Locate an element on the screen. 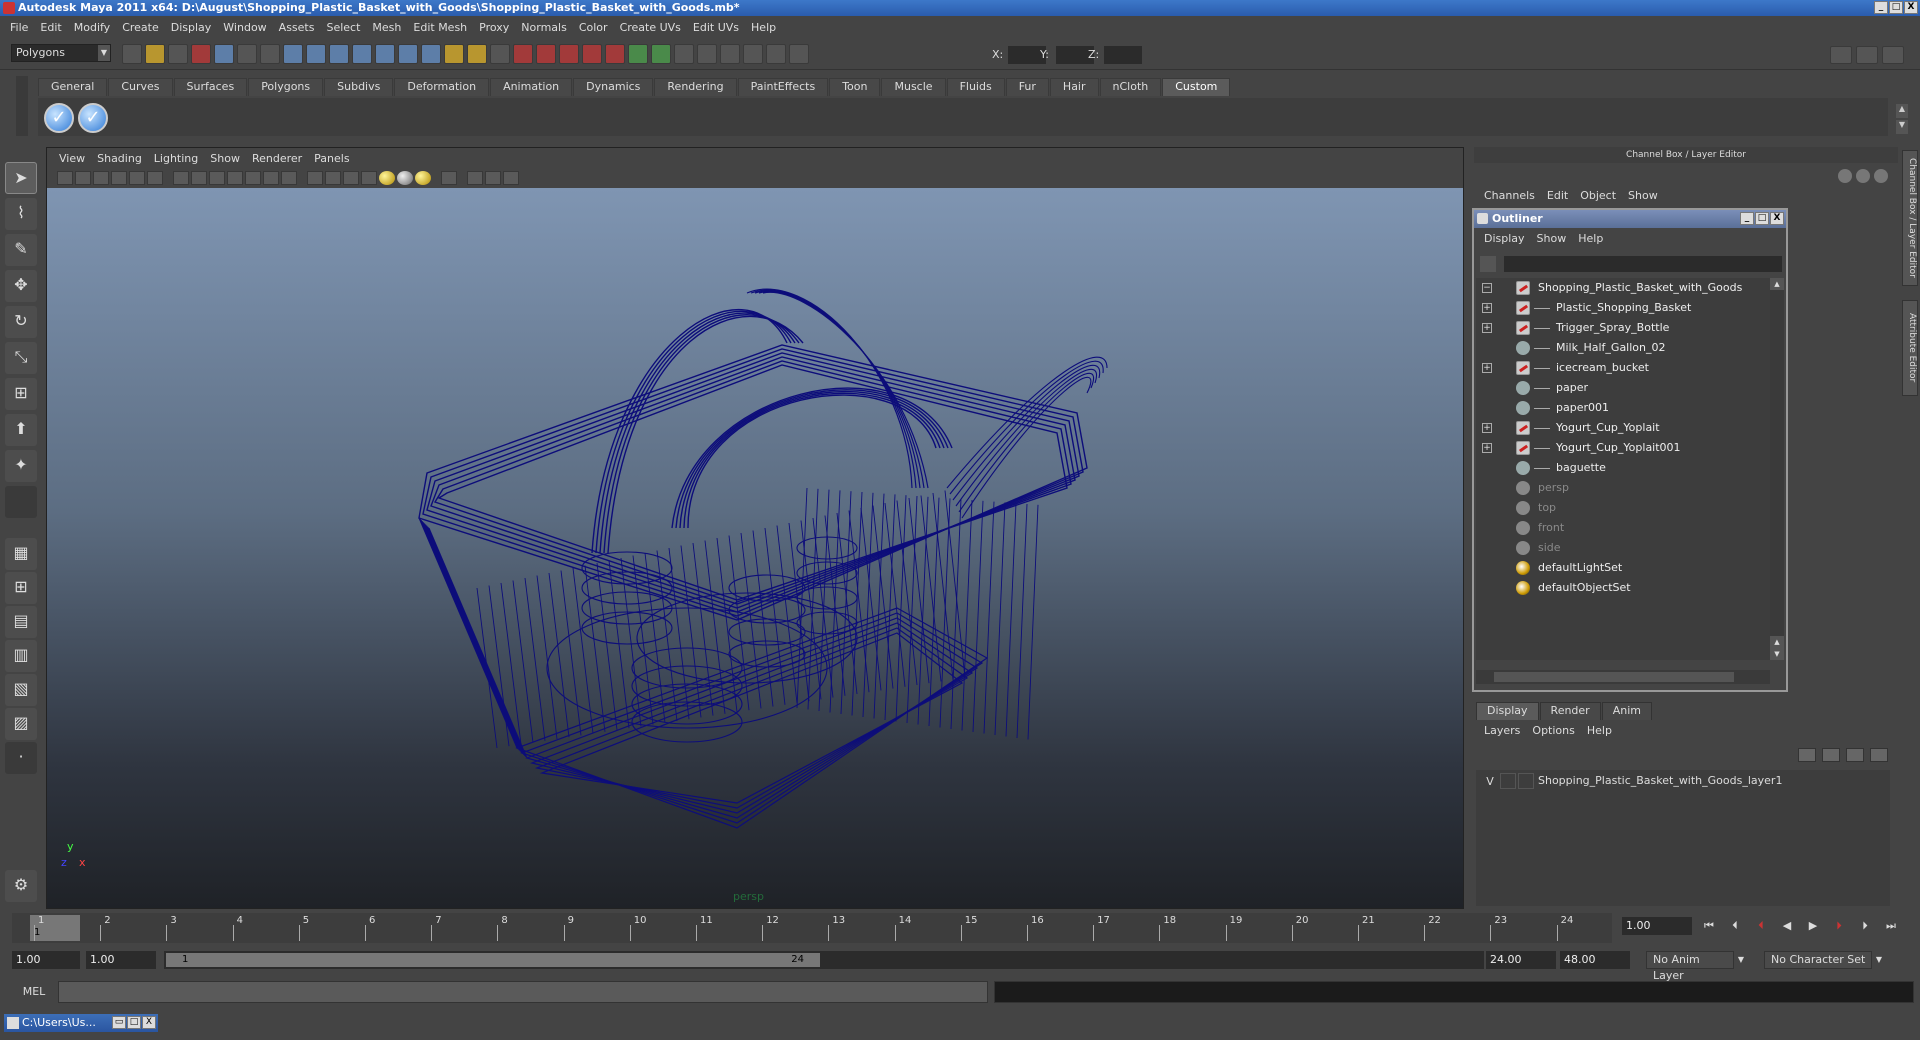 The height and width of the screenshot is (1040, 1920). image-plane-icon is located at coordinates (119, 178).